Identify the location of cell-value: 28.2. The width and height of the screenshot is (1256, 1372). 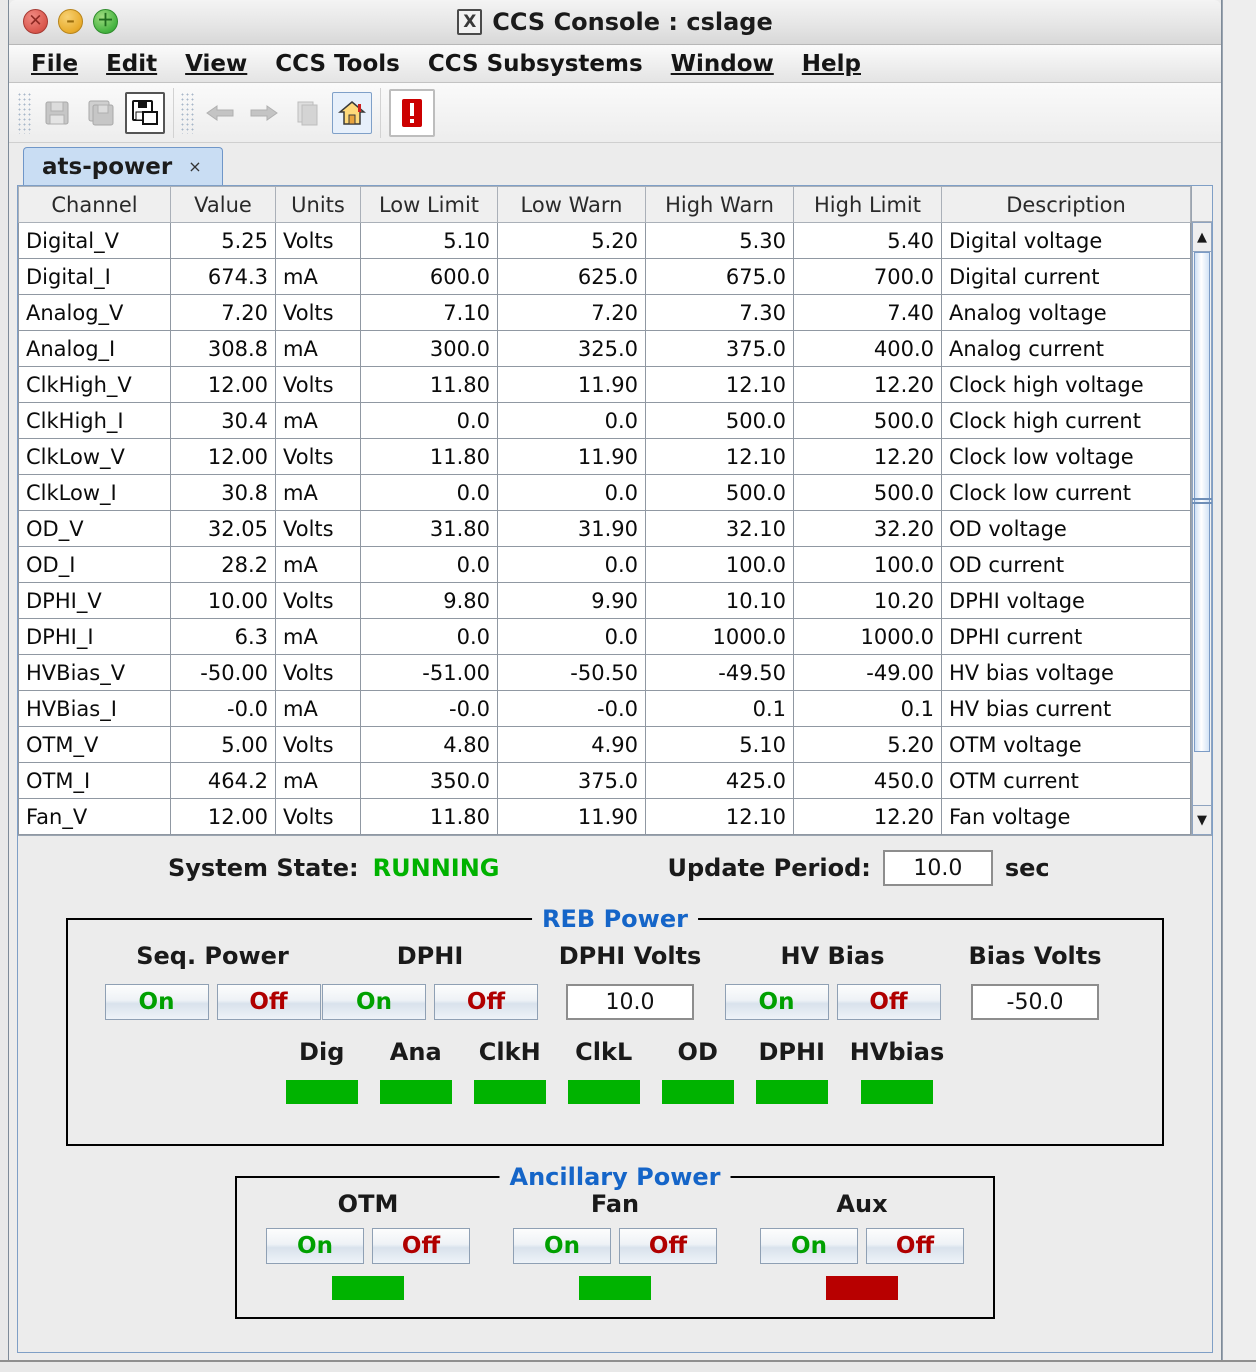
(223, 564).